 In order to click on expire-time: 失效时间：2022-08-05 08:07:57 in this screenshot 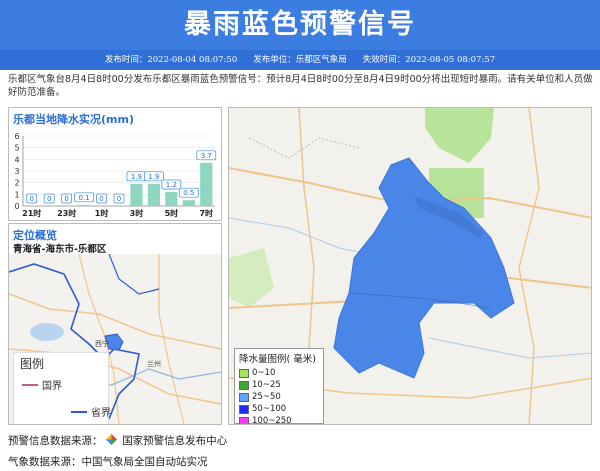, I will do `click(429, 60)`.